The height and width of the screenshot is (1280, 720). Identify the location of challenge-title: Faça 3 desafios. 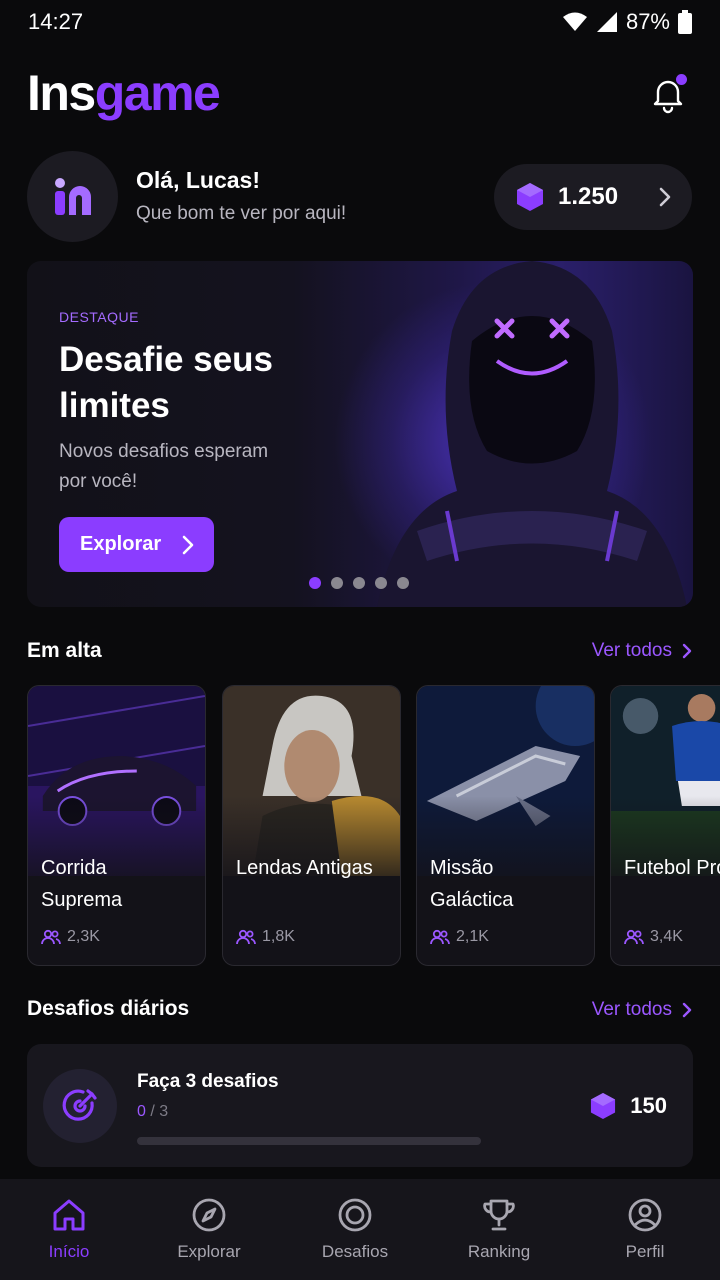
(208, 1081).